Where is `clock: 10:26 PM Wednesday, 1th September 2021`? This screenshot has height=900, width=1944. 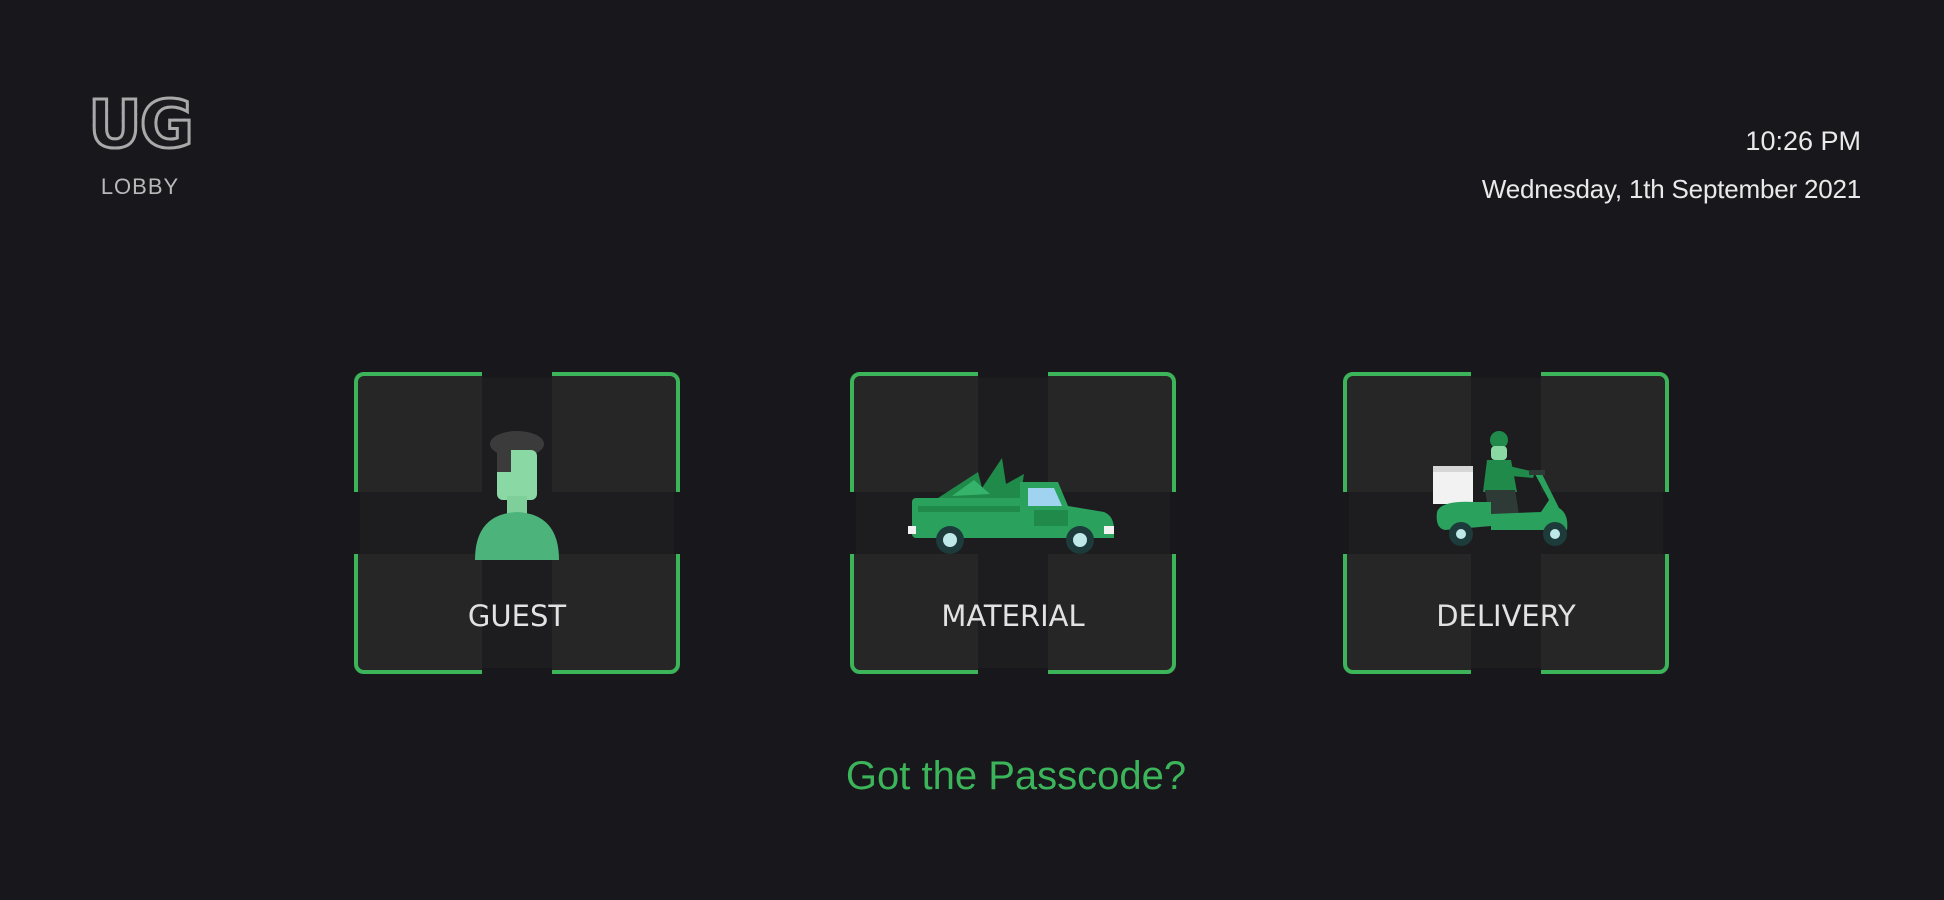
clock: 10:26 PM Wednesday, 1th September 2021 is located at coordinates (1671, 165).